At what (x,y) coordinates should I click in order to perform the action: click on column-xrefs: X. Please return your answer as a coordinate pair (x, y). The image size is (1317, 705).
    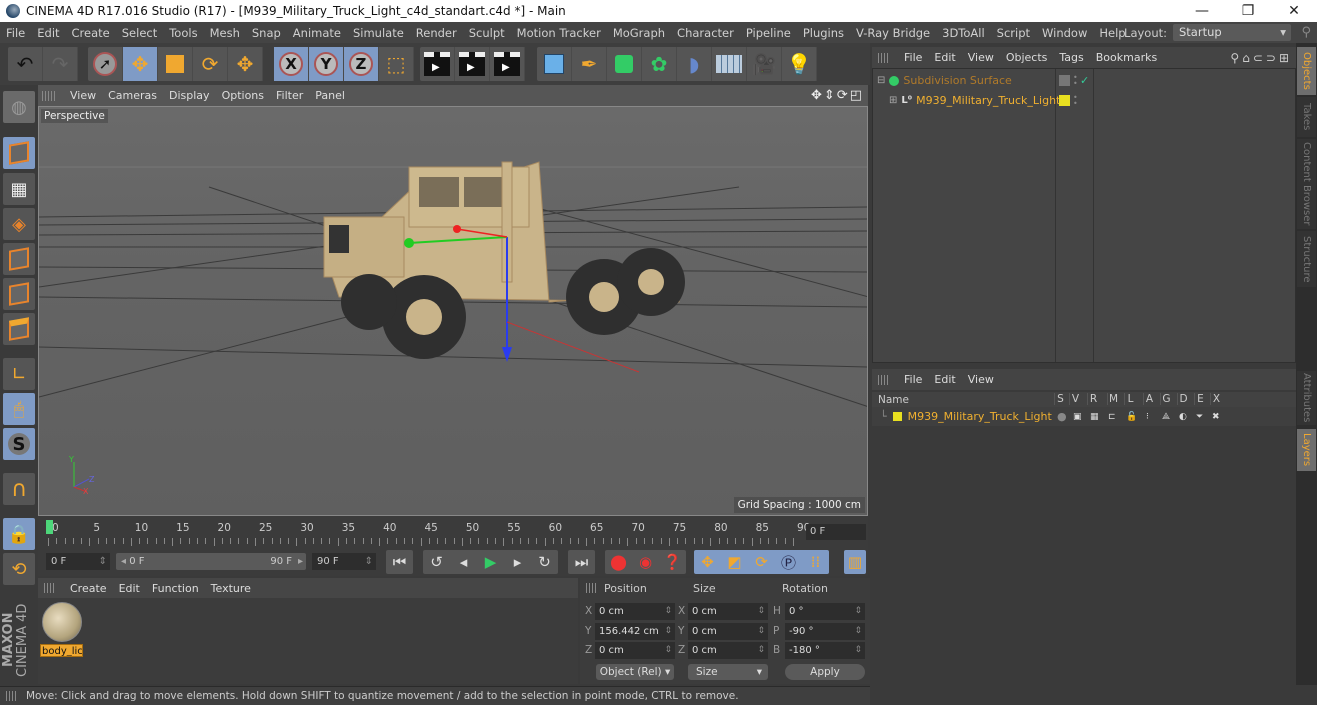
    Looking at the image, I should click on (1216, 399).